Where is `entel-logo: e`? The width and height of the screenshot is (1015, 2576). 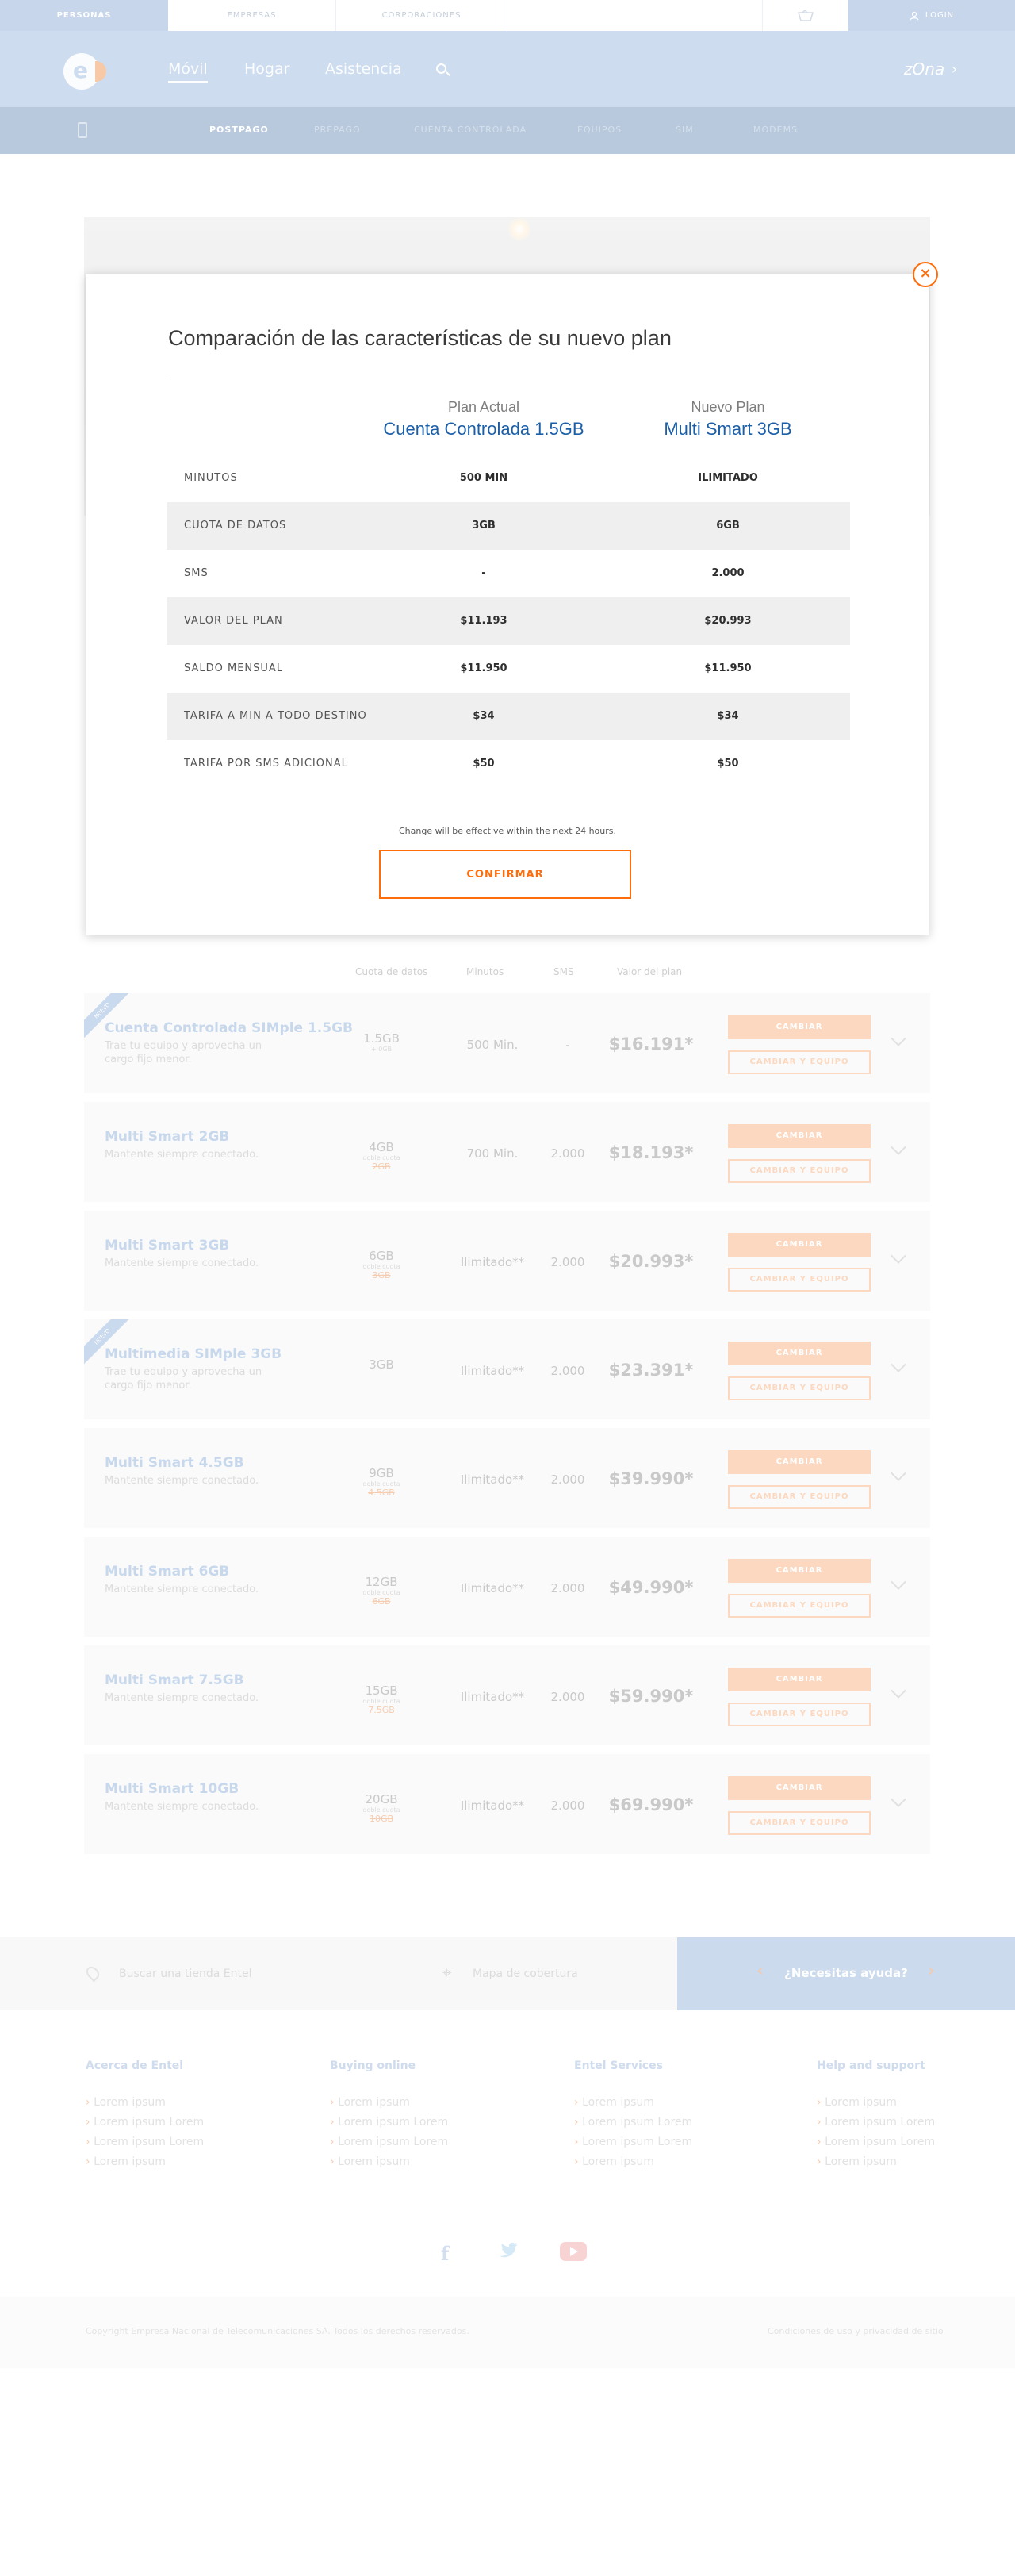
entel-logo: e is located at coordinates (84, 71).